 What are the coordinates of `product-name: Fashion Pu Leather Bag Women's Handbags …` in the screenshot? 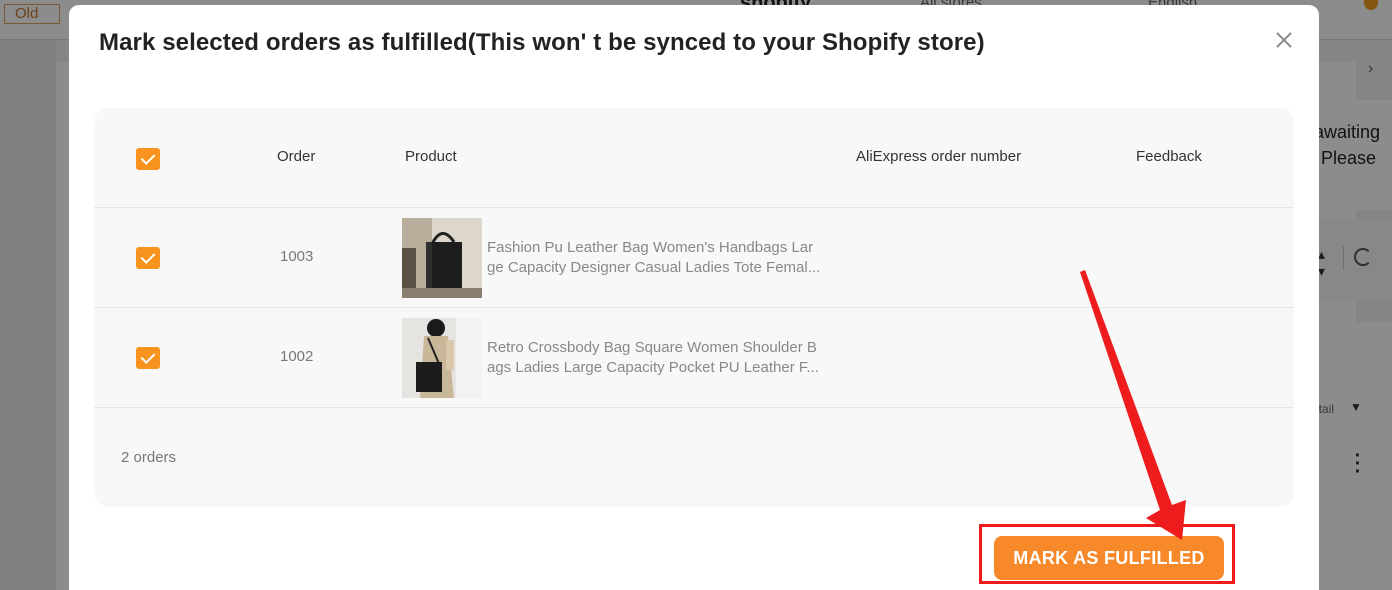 It's located at (657, 258).